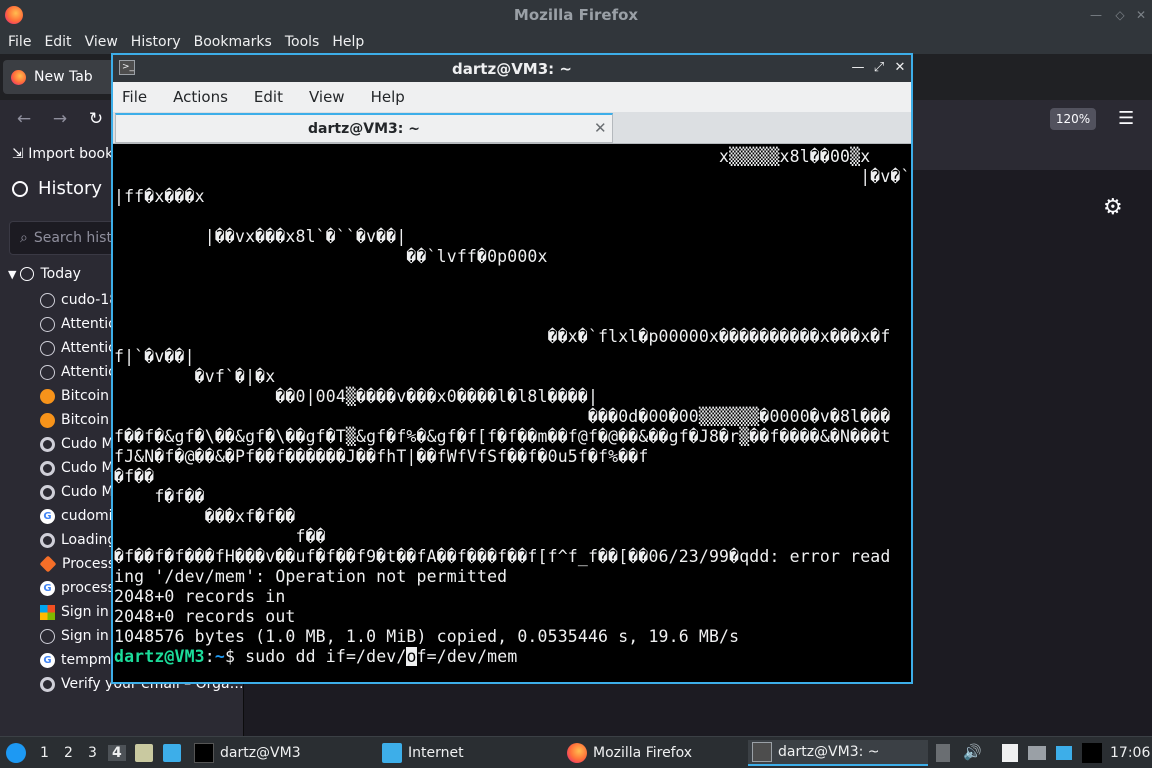 This screenshot has height=768, width=1152. I want to click on notifications-icon, so click(1064, 753).